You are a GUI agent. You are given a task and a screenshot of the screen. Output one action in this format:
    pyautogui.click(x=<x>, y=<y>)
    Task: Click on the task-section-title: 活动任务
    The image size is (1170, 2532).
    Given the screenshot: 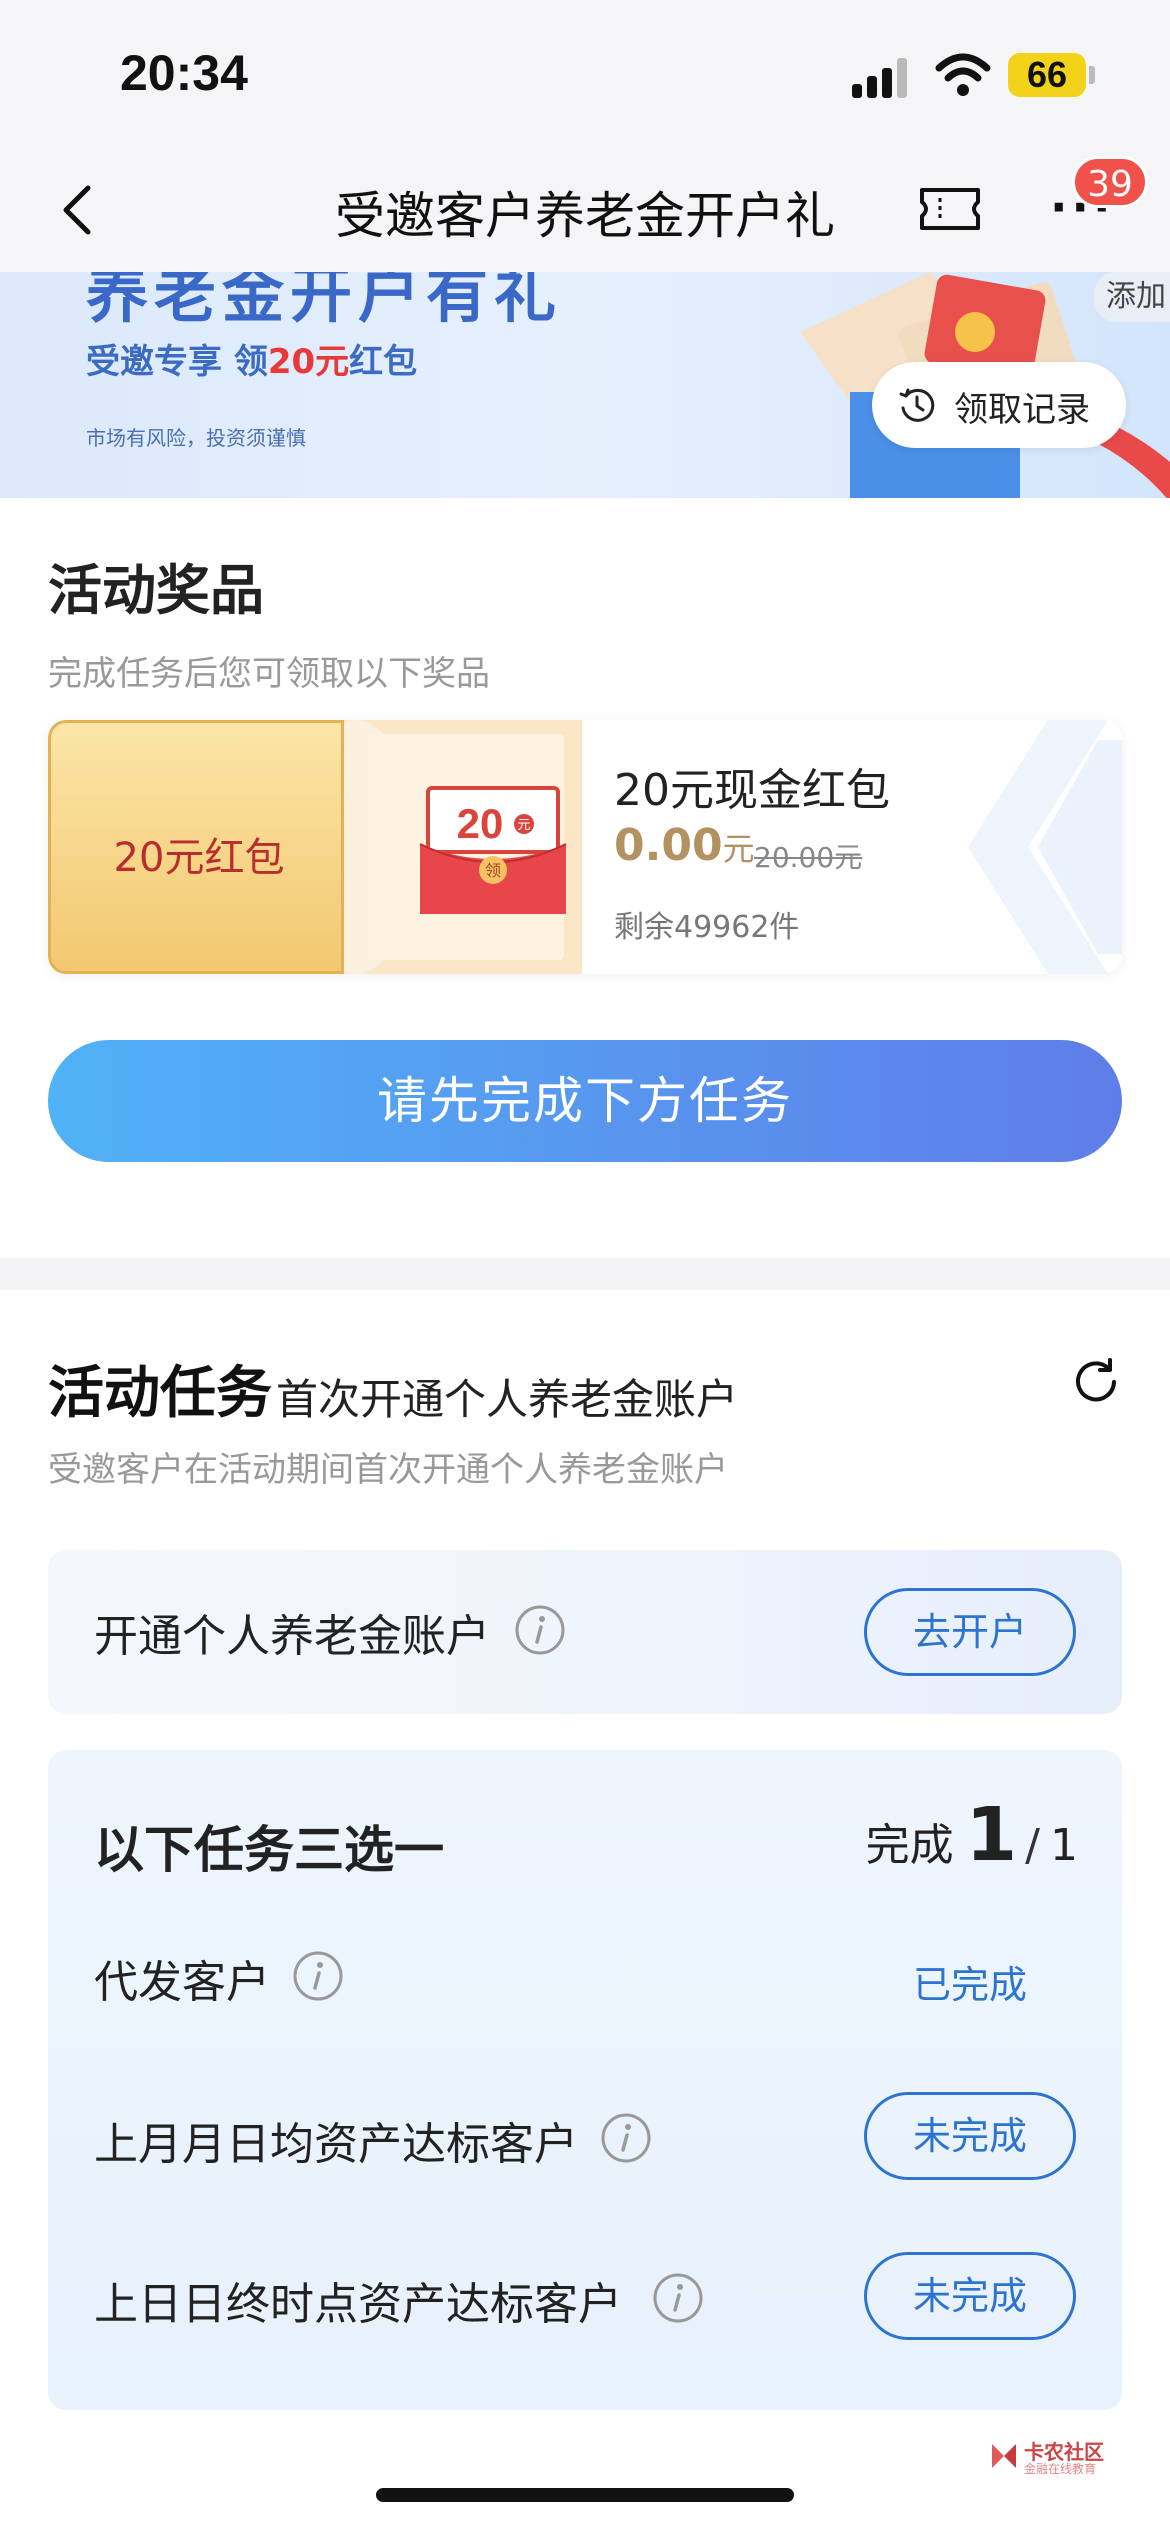 What is the action you would take?
    pyautogui.click(x=160, y=1393)
    